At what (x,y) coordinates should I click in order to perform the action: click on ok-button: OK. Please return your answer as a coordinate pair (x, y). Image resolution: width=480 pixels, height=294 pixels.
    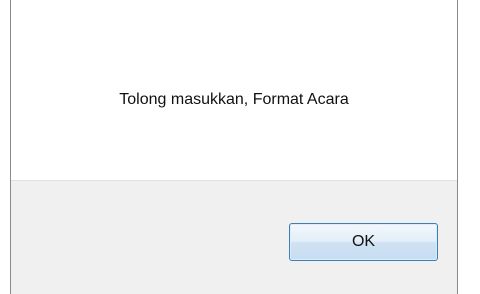
    Looking at the image, I should click on (363, 242).